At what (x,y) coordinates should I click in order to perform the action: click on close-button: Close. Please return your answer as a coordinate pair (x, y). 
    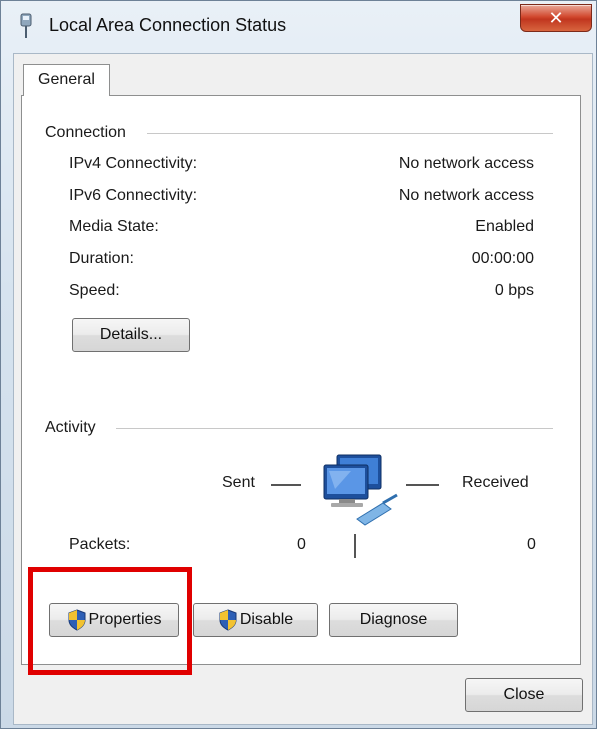
    Looking at the image, I should click on (524, 695).